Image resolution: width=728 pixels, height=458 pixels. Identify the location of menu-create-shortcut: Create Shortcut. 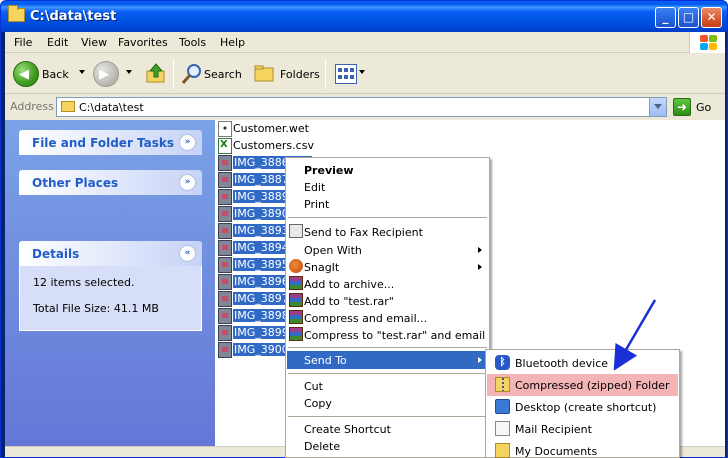
(387, 429).